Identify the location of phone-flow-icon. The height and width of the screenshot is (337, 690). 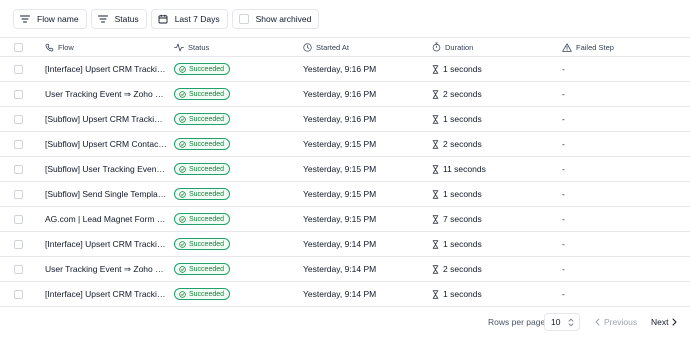
(49, 47).